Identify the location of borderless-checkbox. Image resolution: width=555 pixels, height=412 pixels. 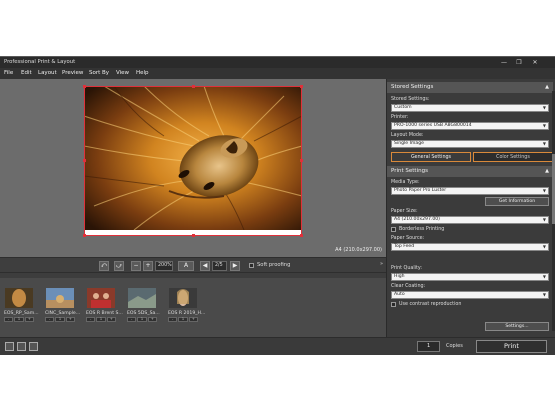
(393, 229).